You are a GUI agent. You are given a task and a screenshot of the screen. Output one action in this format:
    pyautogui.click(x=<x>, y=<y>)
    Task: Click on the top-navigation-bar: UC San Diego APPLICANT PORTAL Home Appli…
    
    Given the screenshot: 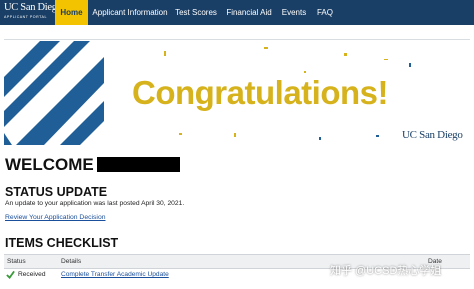 What is the action you would take?
    pyautogui.click(x=237, y=12)
    